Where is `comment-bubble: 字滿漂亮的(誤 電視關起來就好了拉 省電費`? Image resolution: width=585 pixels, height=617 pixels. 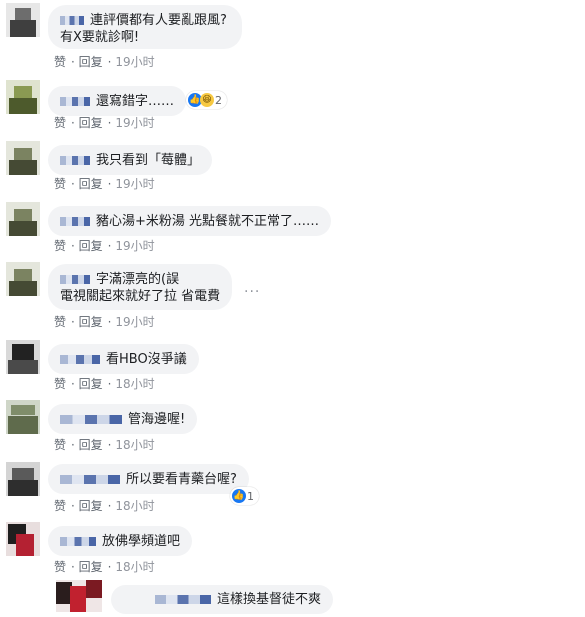 comment-bubble: 字滿漂亮的(誤 電視關起來就好了拉 省電費 is located at coordinates (140, 287).